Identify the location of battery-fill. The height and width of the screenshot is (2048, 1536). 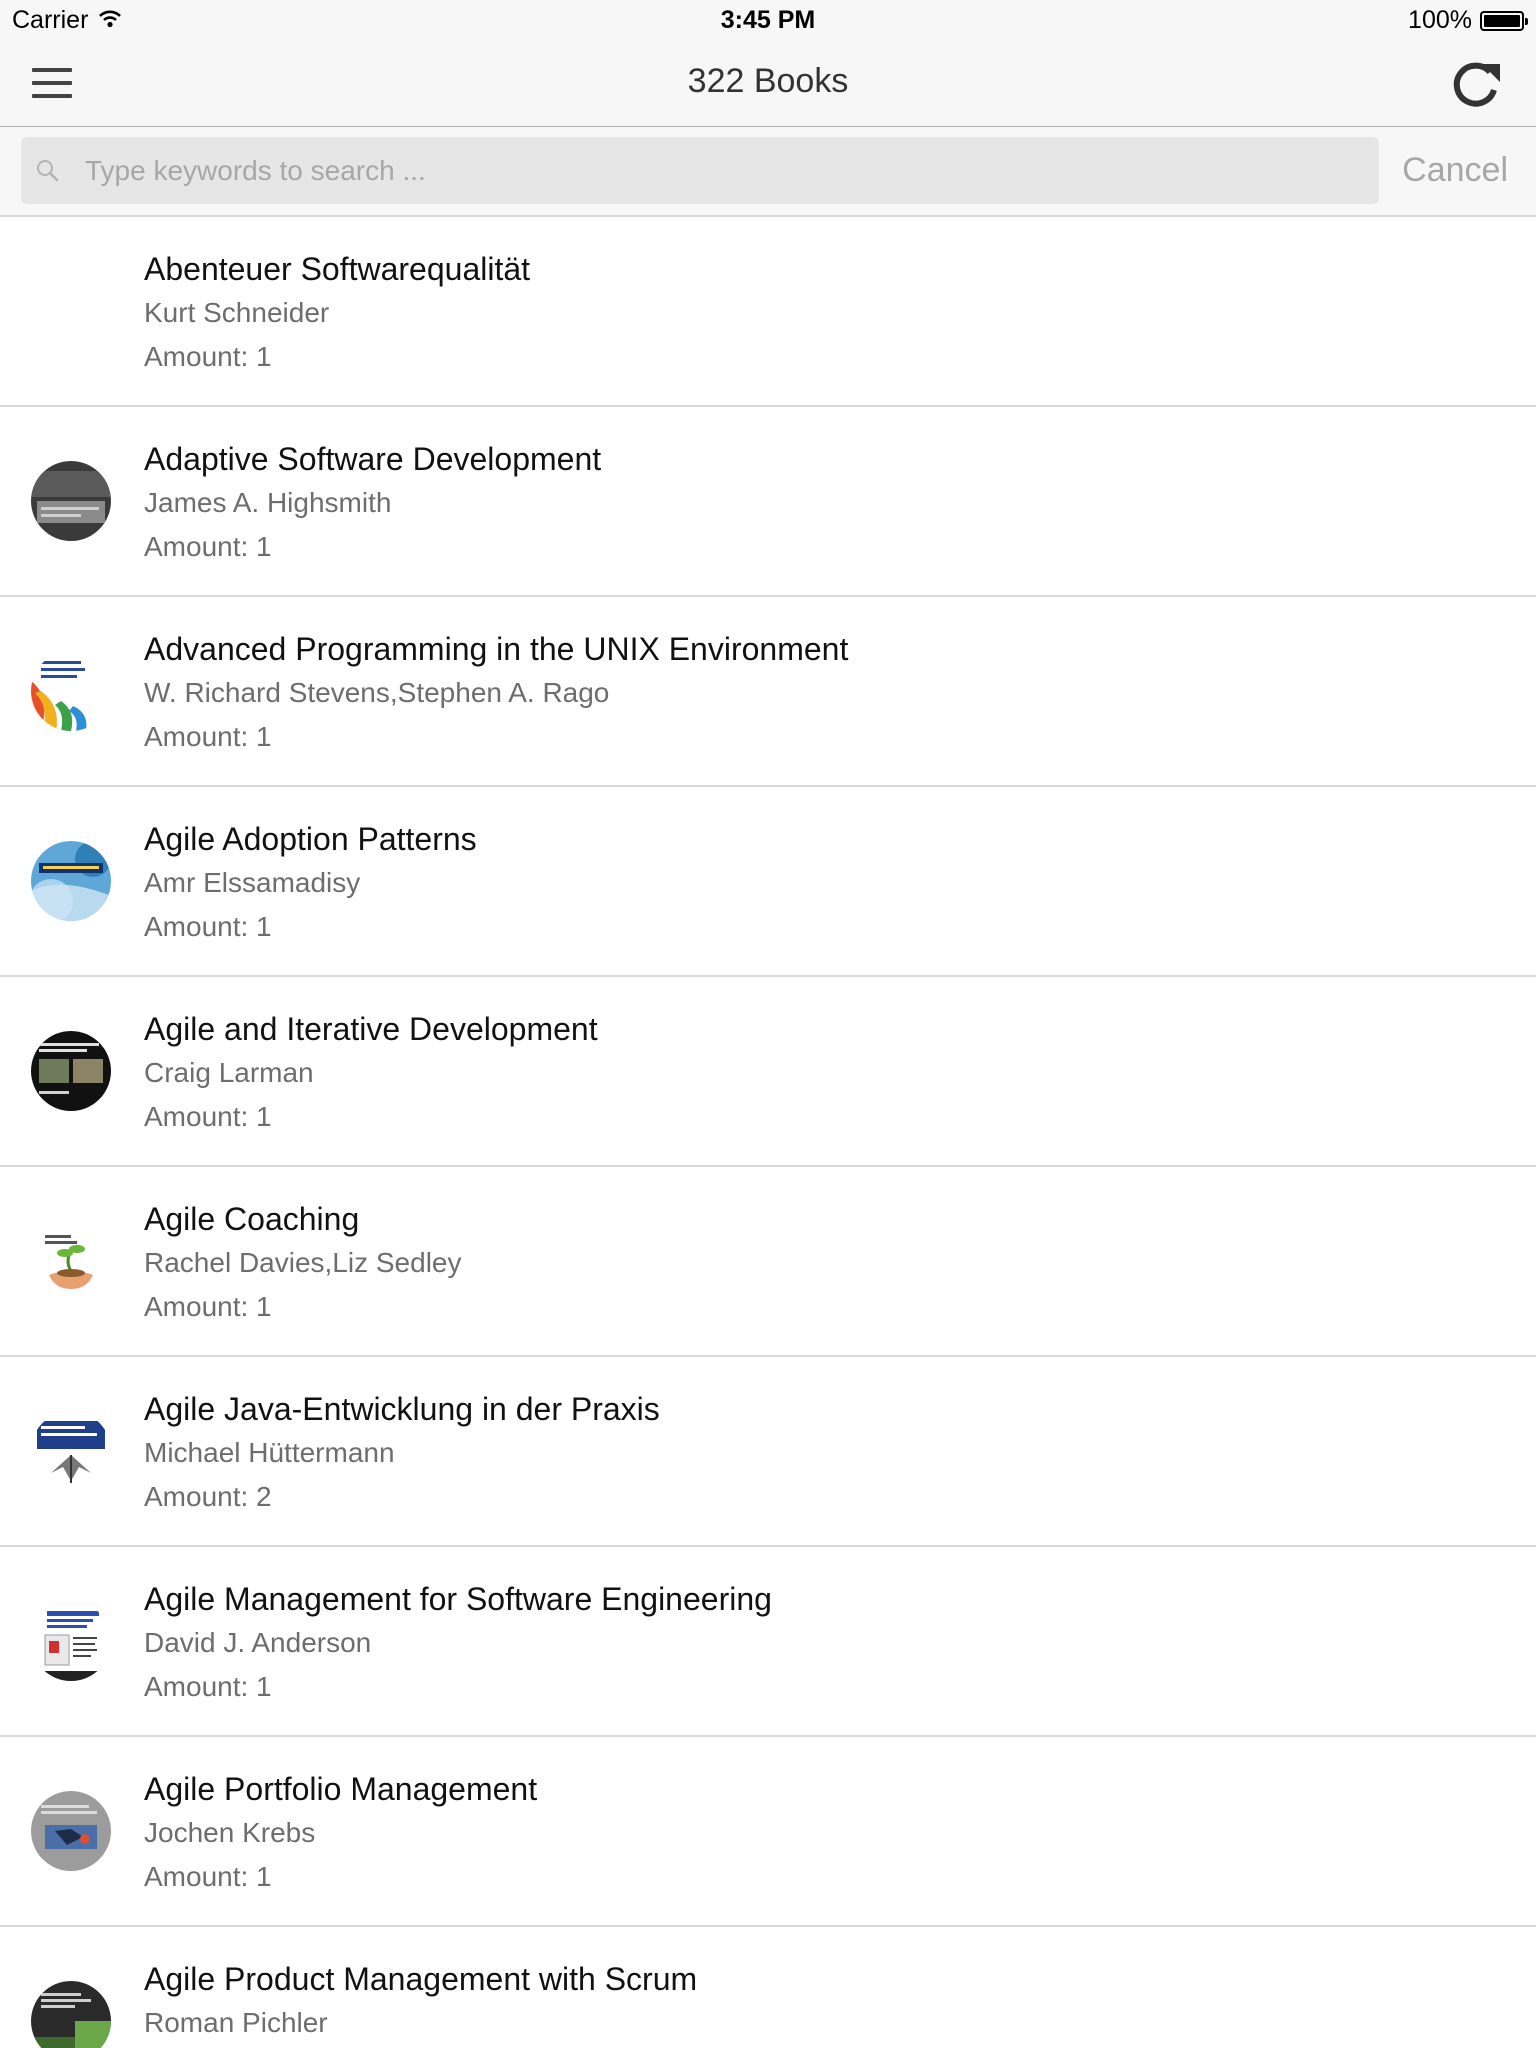
(1502, 20).